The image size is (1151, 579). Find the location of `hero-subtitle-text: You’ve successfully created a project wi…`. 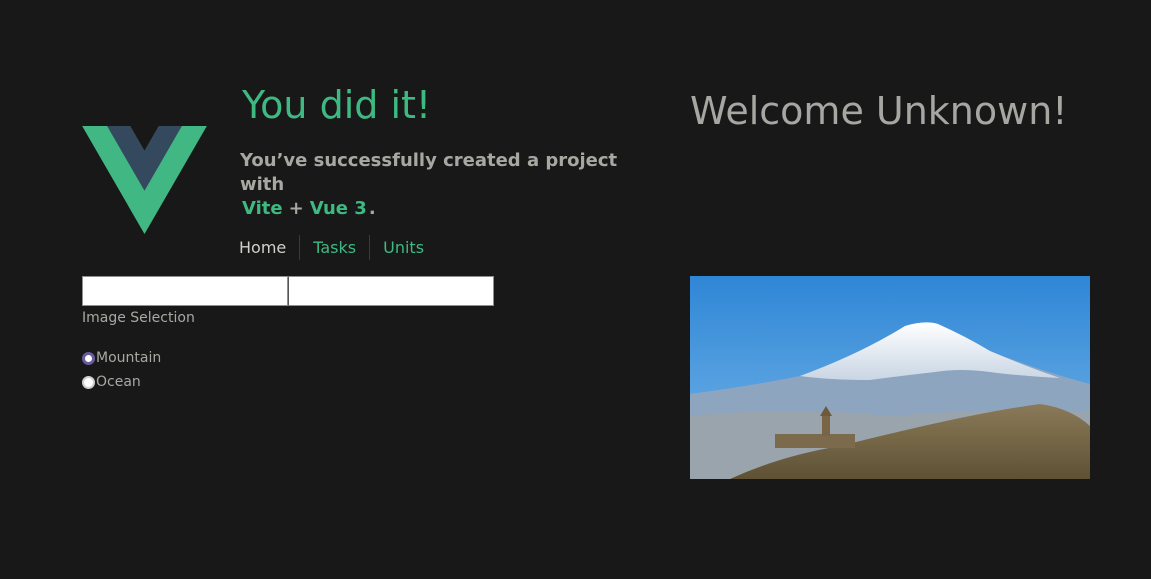

hero-subtitle-text: You’ve successfully created a project wi… is located at coordinates (429, 172).